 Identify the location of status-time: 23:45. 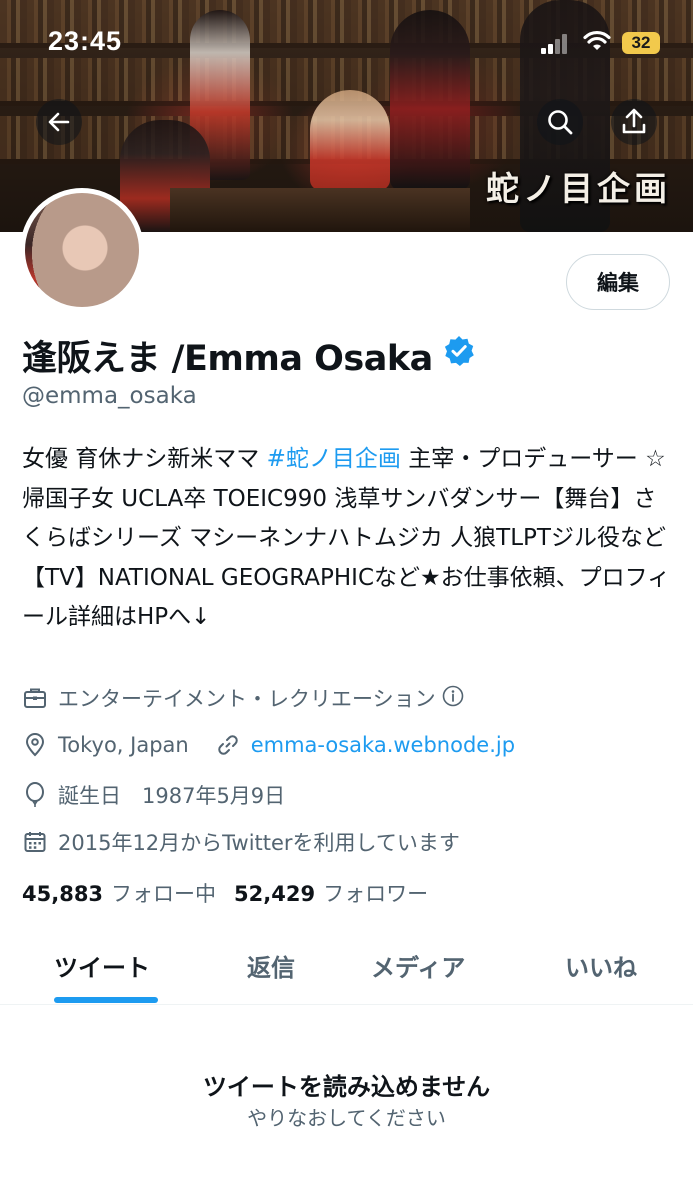
(85, 41).